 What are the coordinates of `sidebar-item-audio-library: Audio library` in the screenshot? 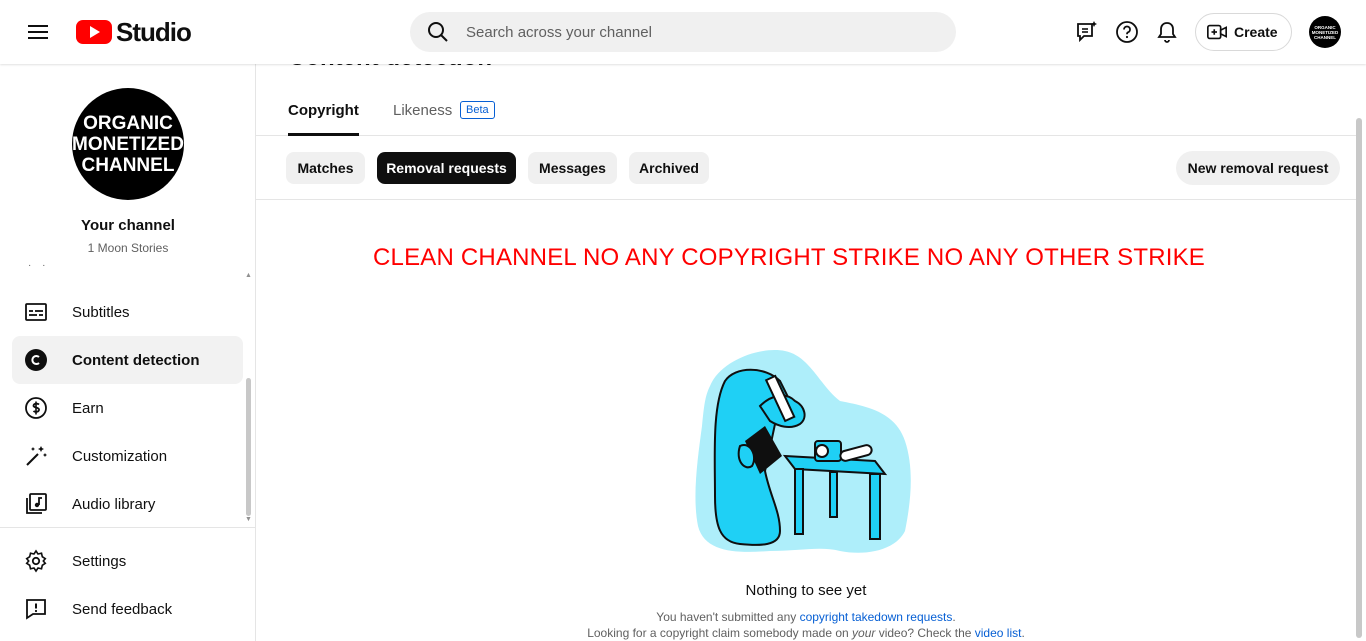 It's located at (127, 504).